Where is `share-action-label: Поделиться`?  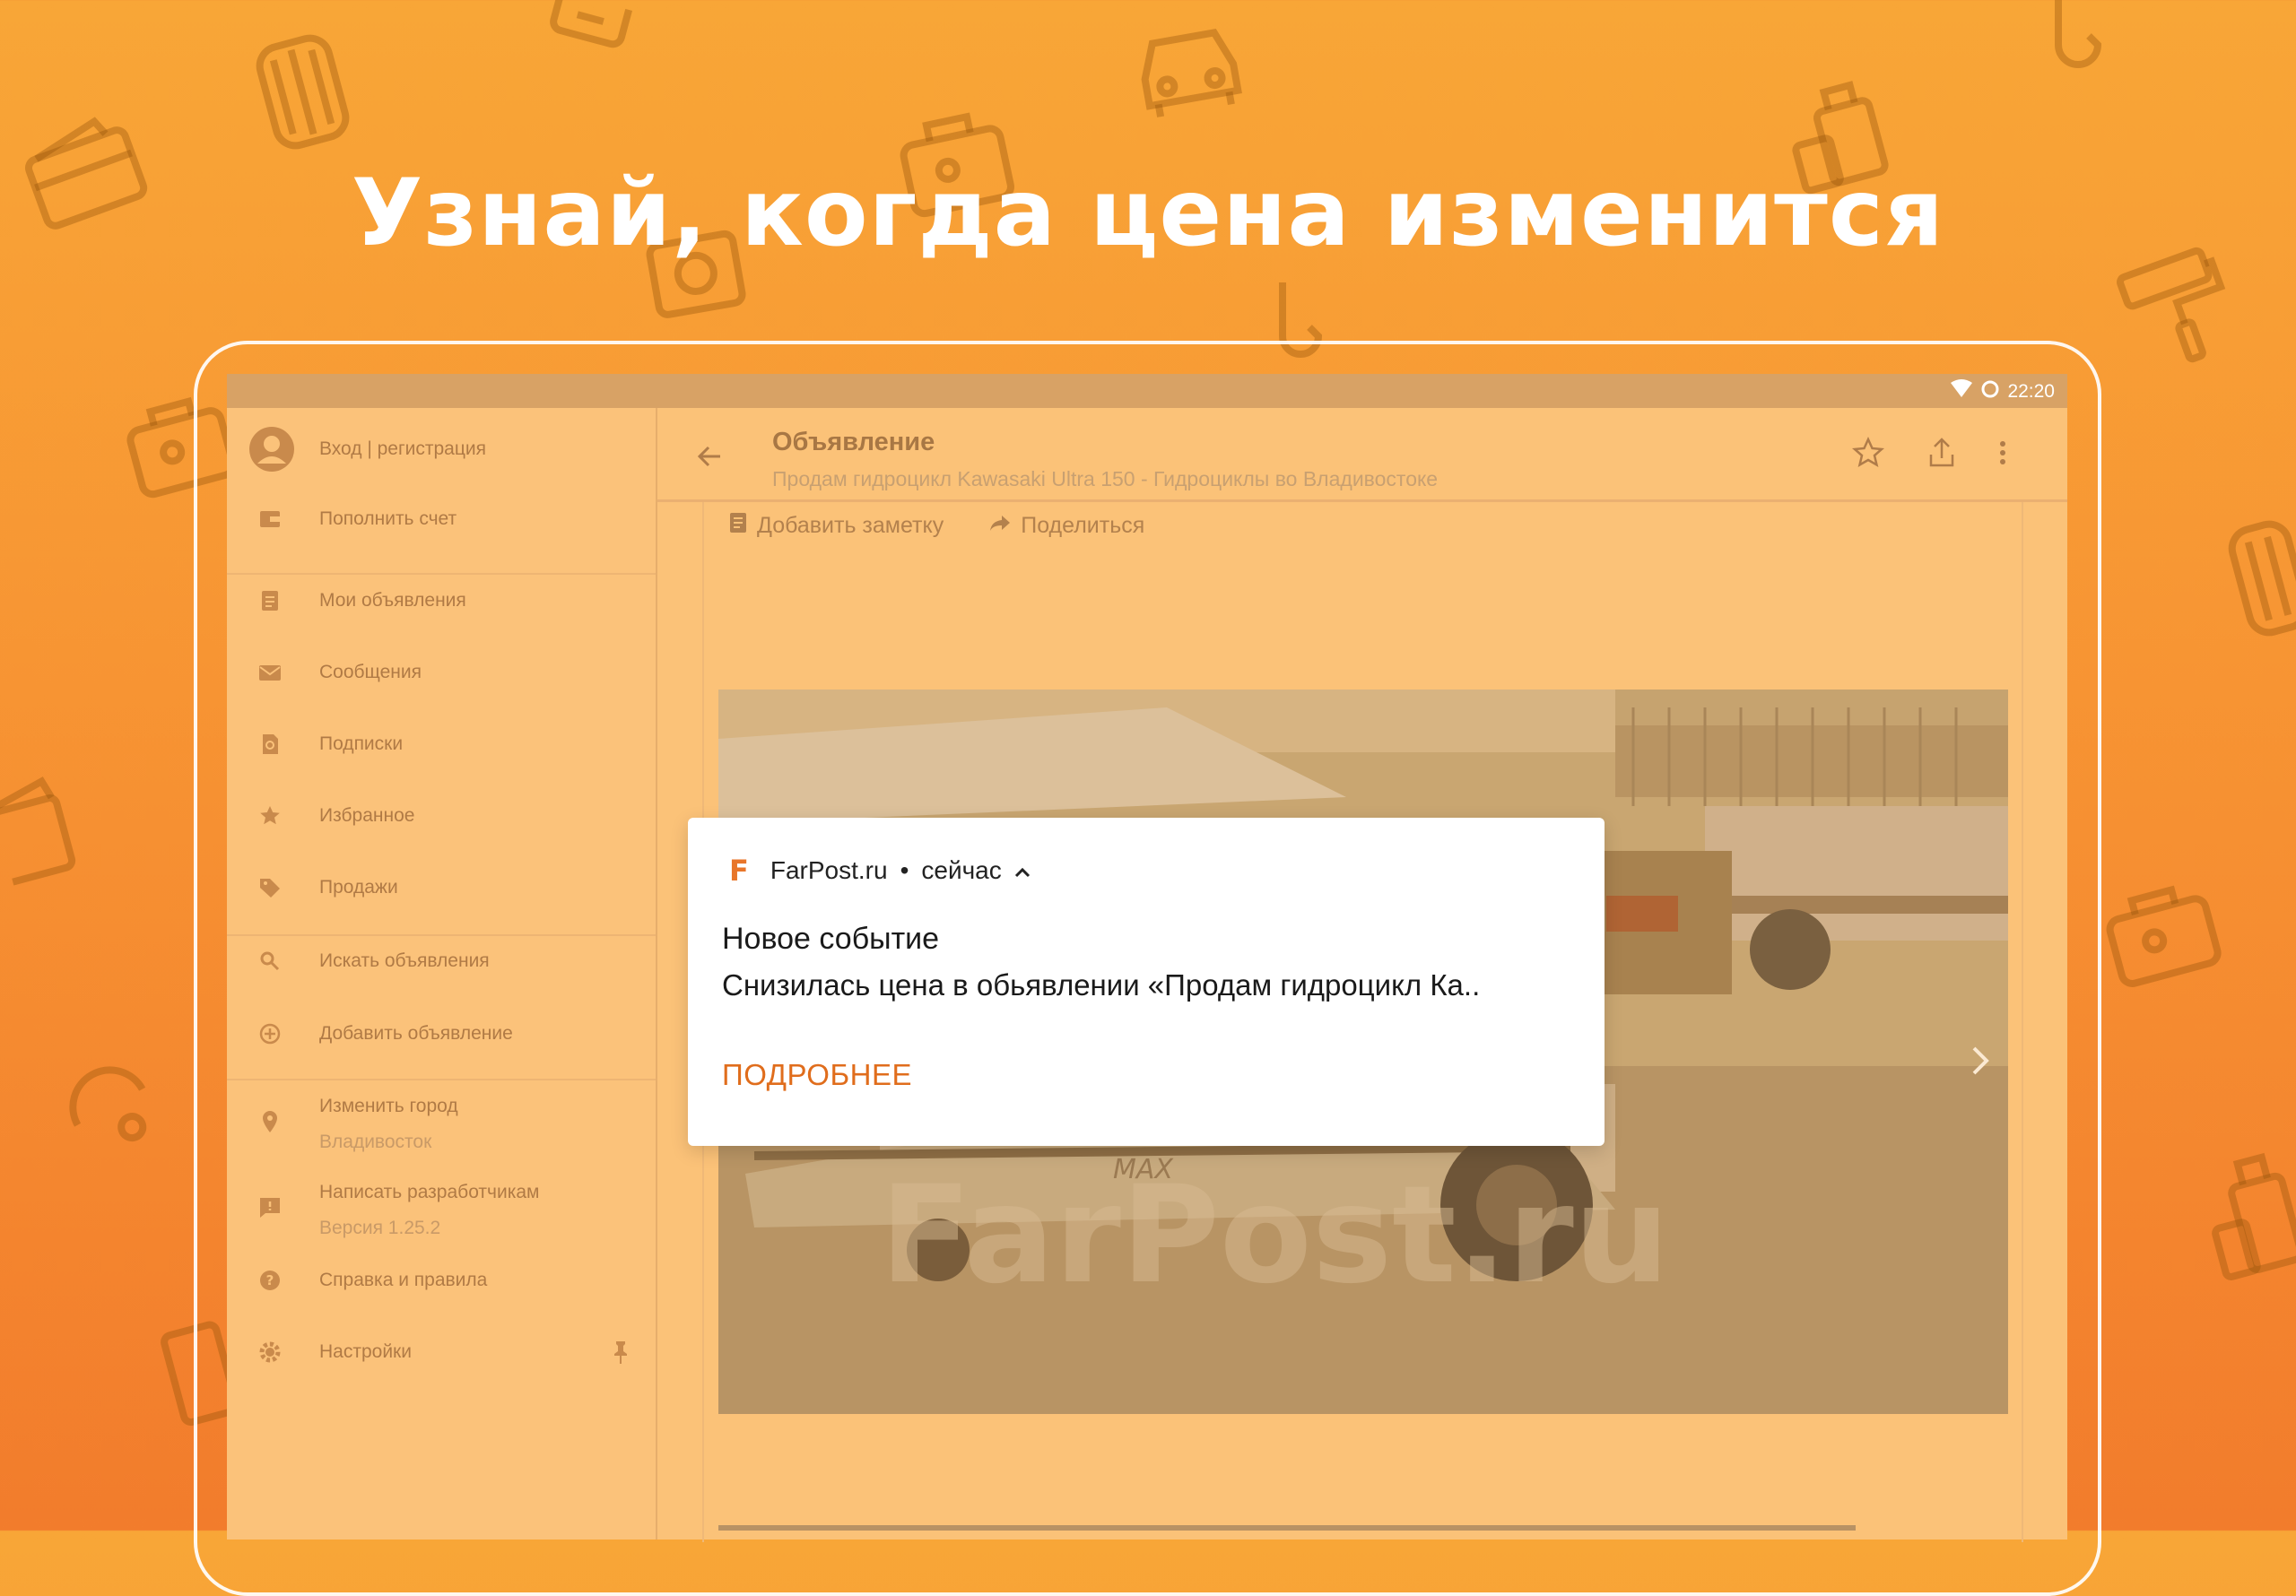
share-action-label: Поделиться is located at coordinates (1083, 525).